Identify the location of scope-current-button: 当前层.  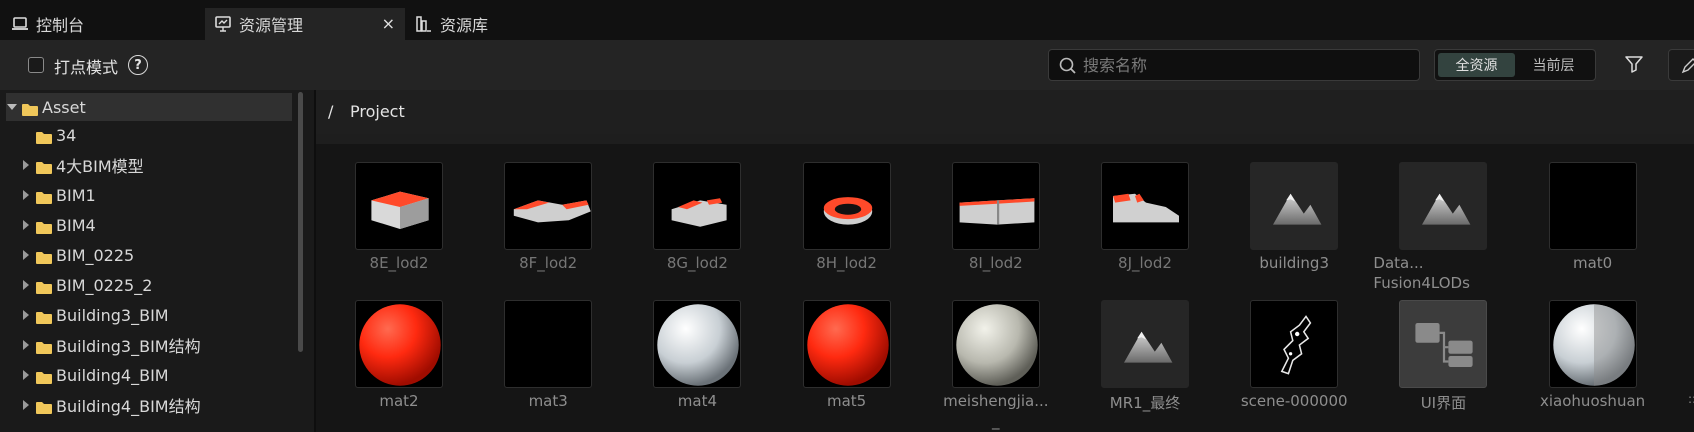
(1553, 65).